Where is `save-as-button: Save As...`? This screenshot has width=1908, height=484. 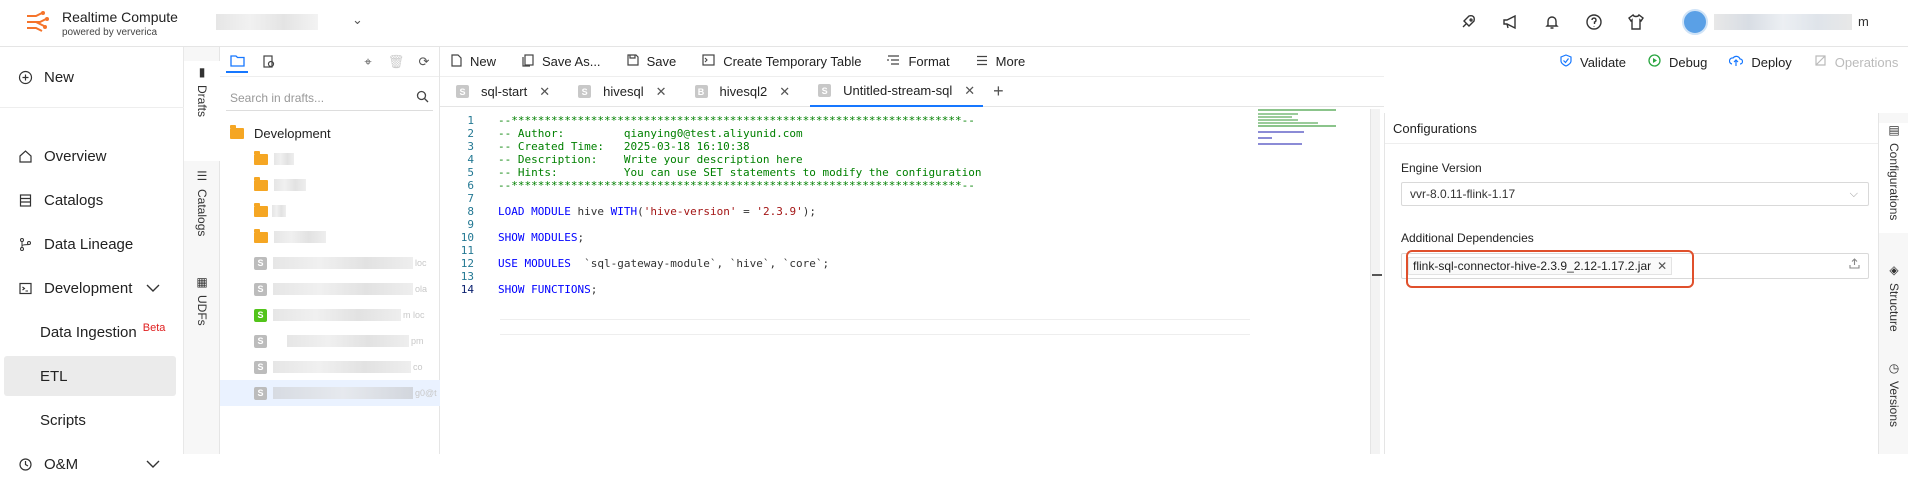
save-as-button: Save As... is located at coordinates (561, 61).